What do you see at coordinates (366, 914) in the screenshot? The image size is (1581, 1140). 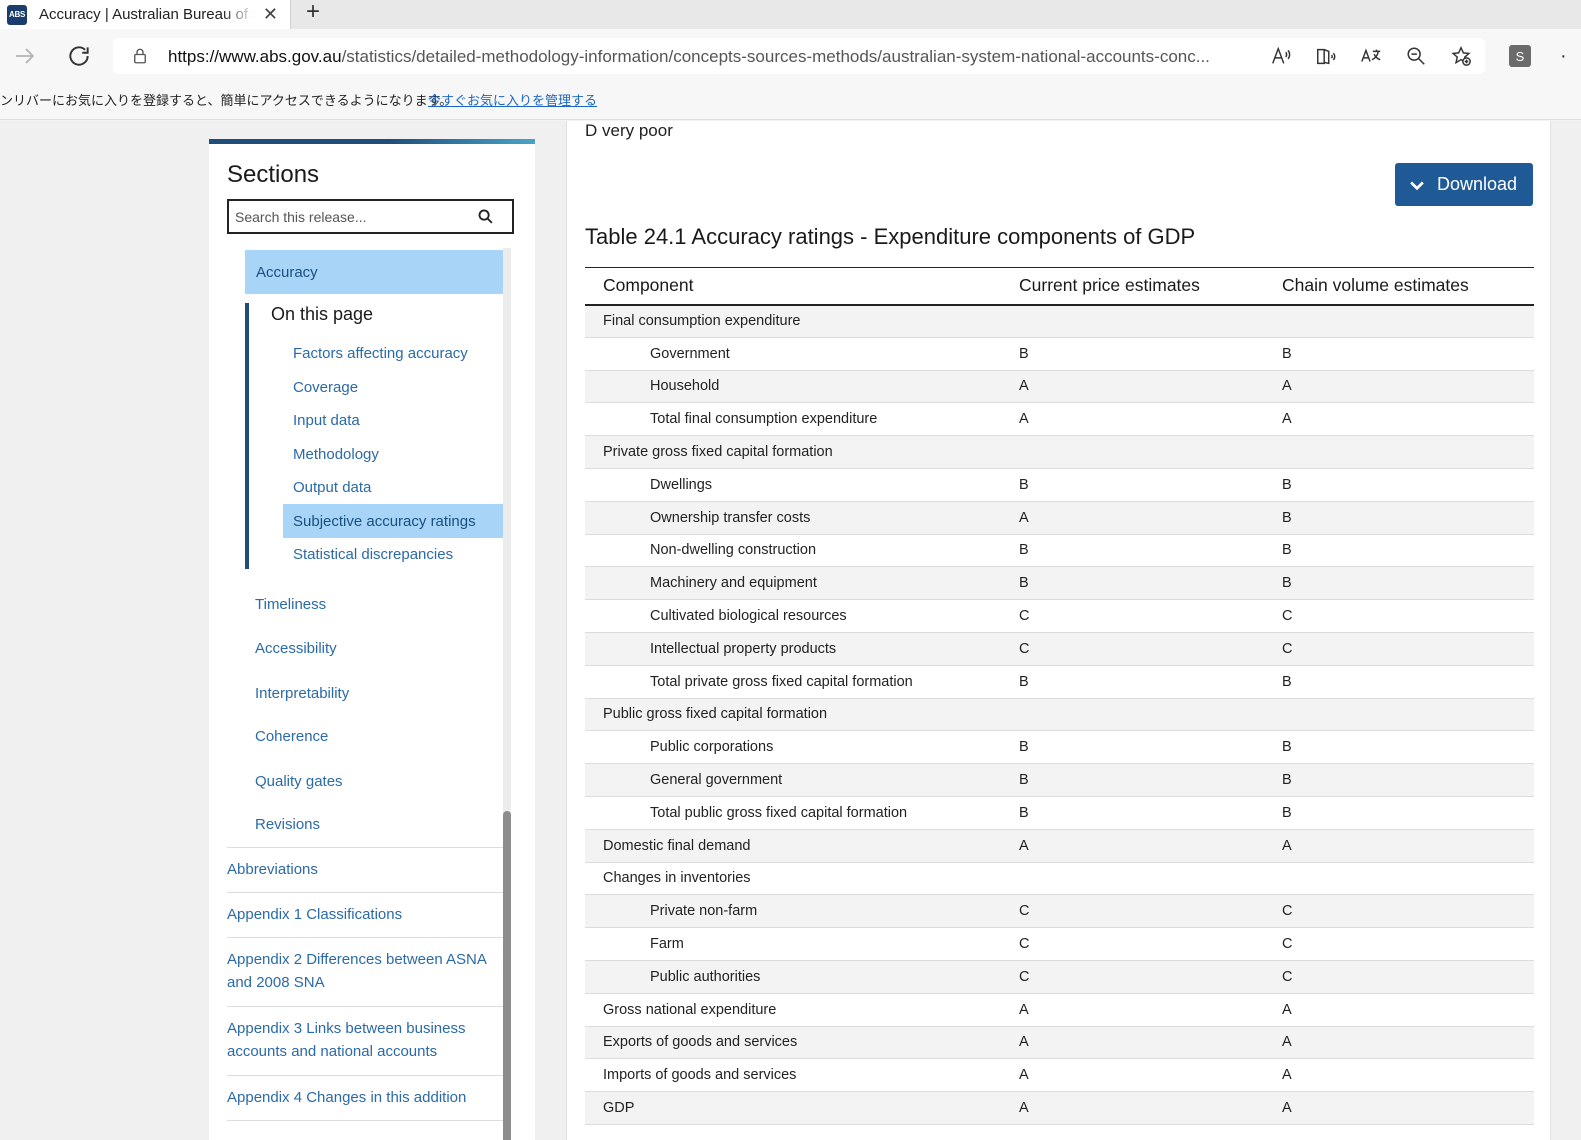 I see `nav-link-appendix-1: Appendix 1 Classifications` at bounding box center [366, 914].